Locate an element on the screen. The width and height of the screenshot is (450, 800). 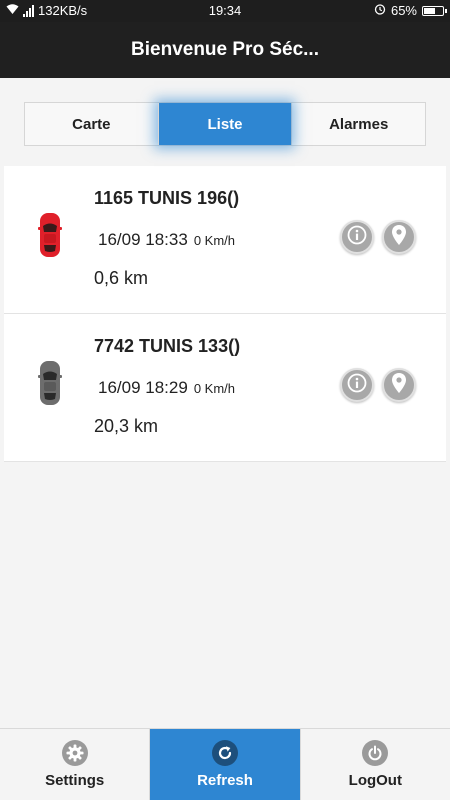
vehicle-name: 7742 TUNIS 133() is located at coordinates (167, 346).